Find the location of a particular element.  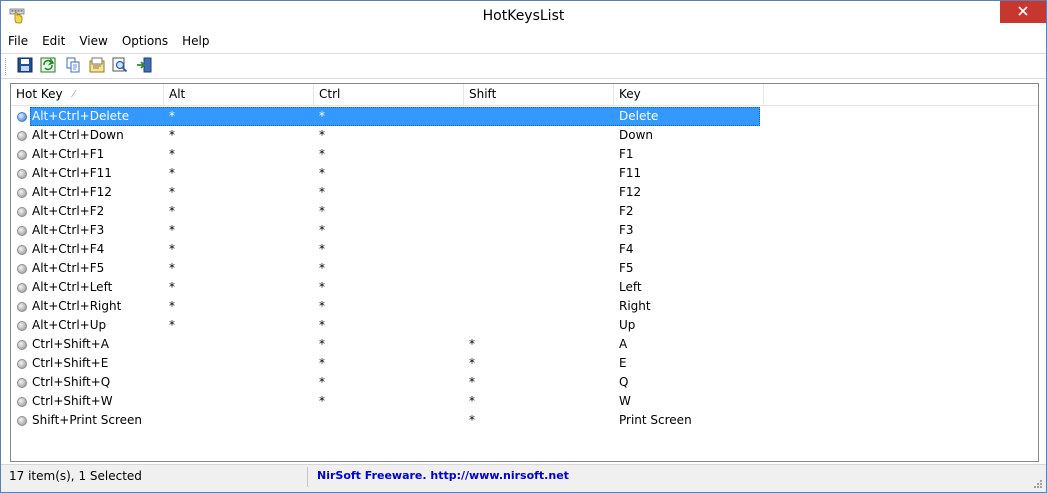

column-header-hot-key: Hot Key ⁄ is located at coordinates (87, 95).